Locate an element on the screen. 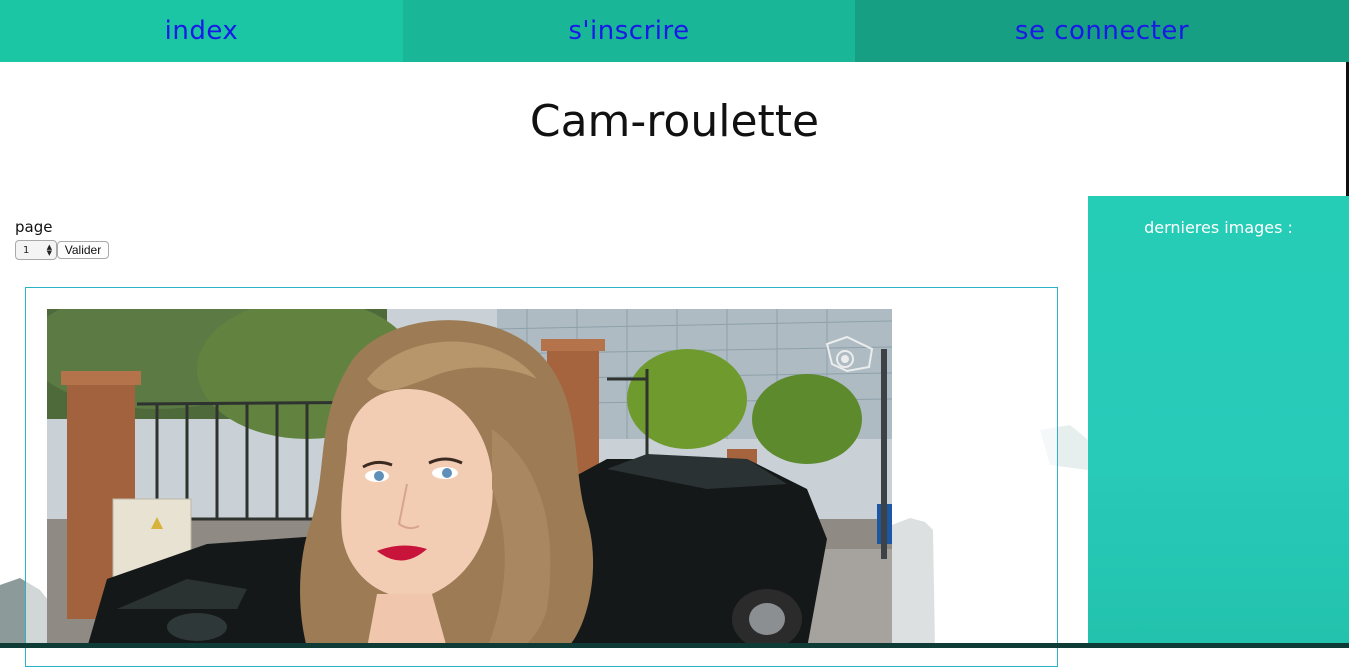 The height and width of the screenshot is (667, 1349). sidebar-title: dernieres images : is located at coordinates (1218, 227).